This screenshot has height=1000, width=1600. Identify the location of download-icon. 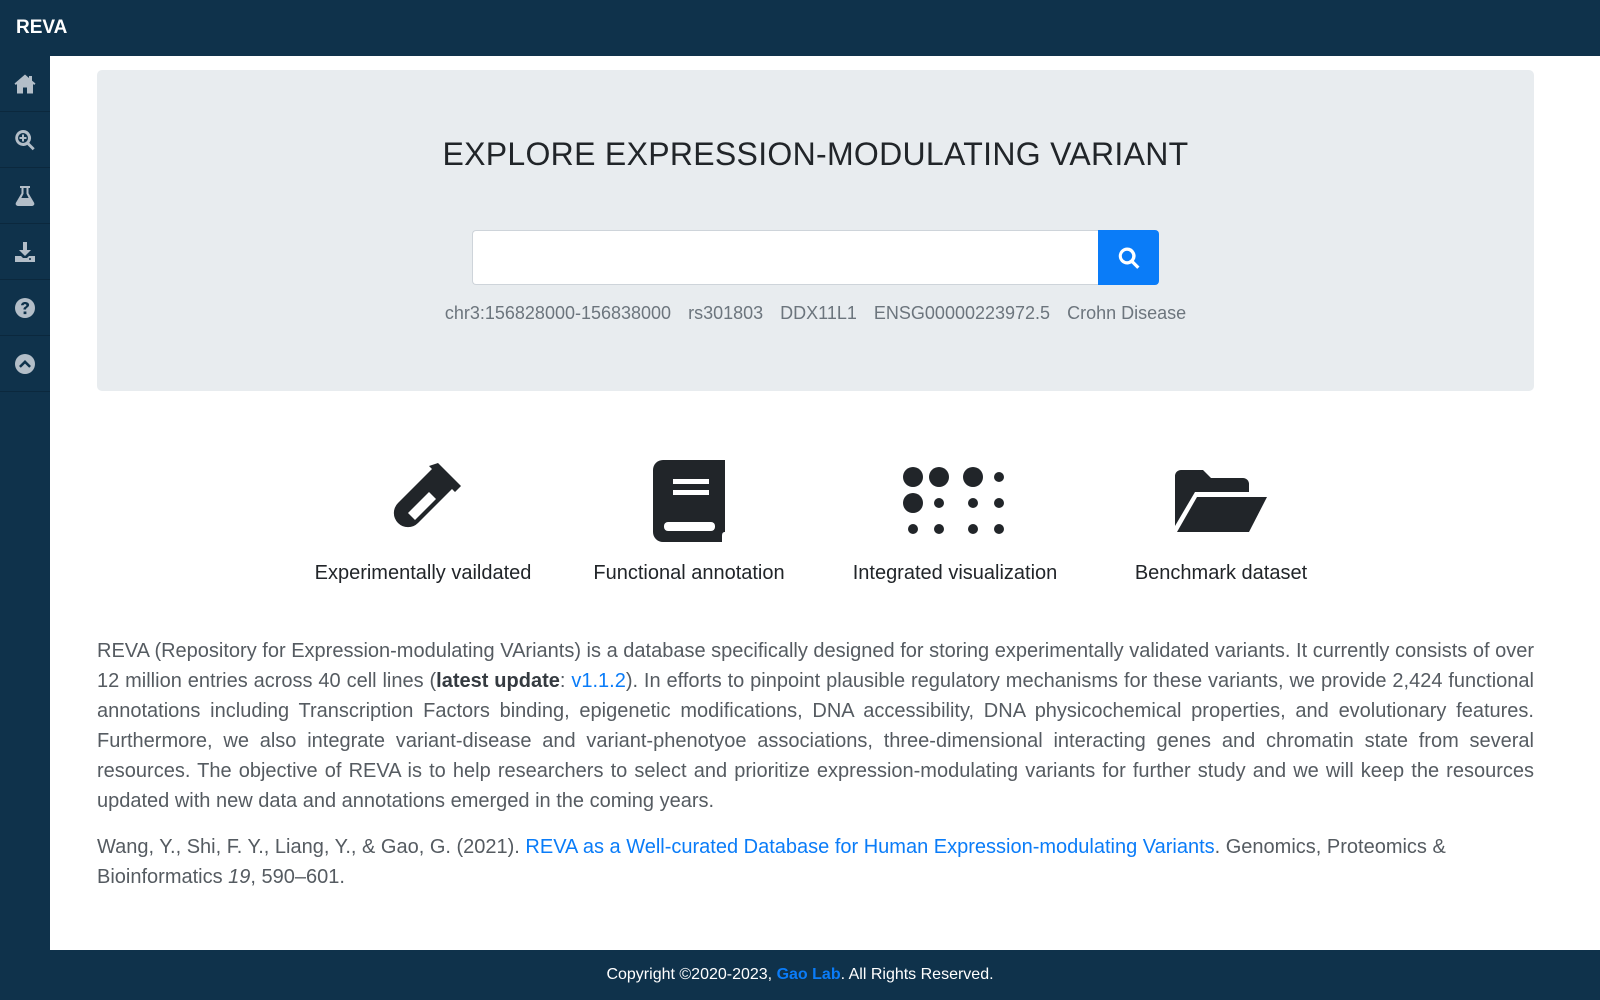
(25, 251).